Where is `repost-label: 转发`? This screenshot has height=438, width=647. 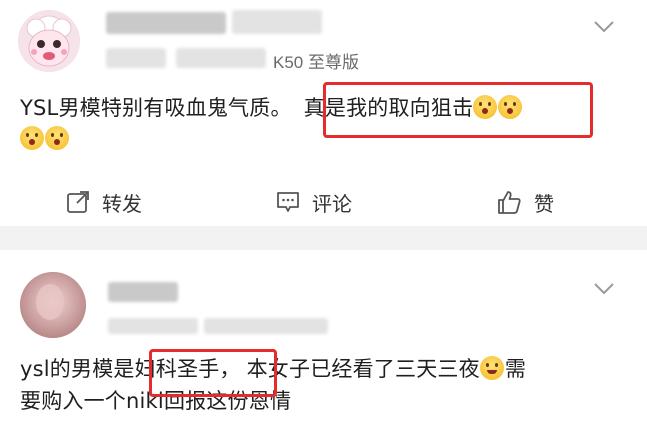
repost-label: 转发 is located at coordinates (122, 203).